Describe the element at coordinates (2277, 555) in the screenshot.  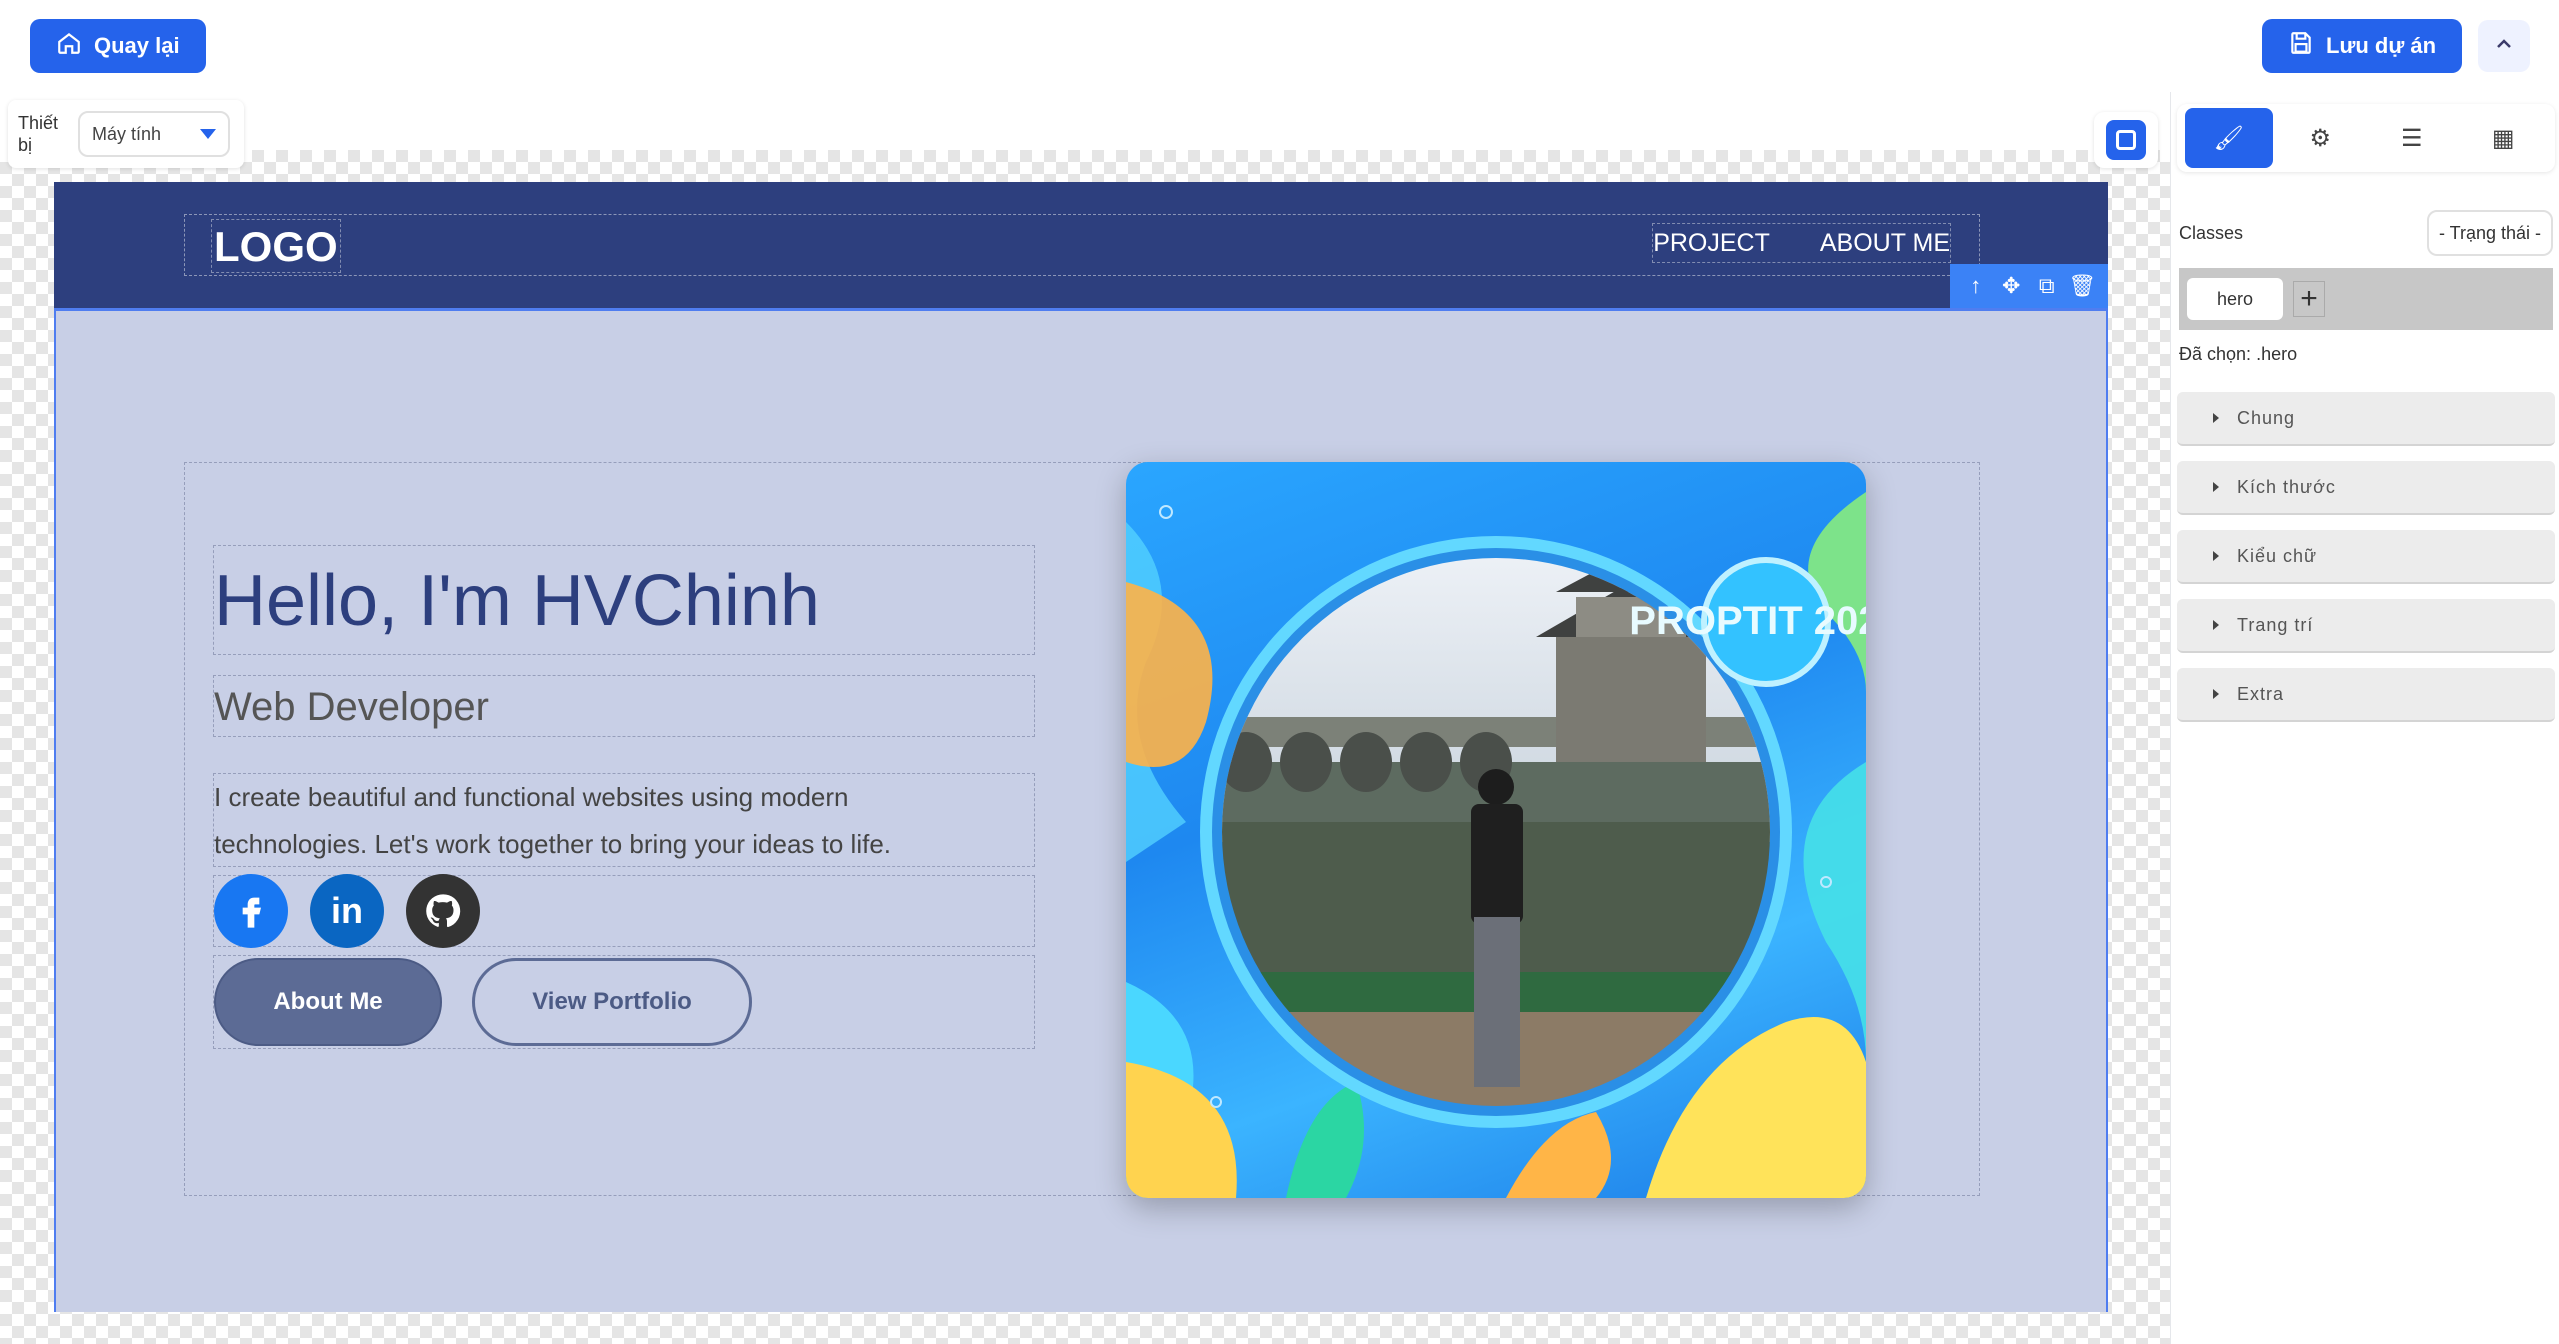
I see `section-label: Kiểu chữ` at that location.